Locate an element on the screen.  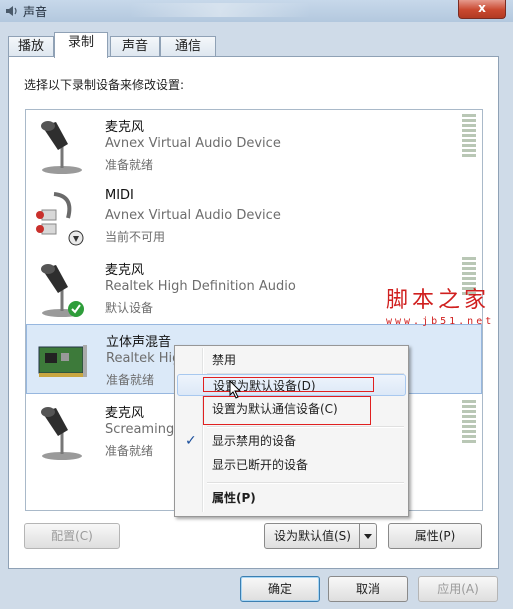
checkmark-icon: ✓ is located at coordinates (191, 441).